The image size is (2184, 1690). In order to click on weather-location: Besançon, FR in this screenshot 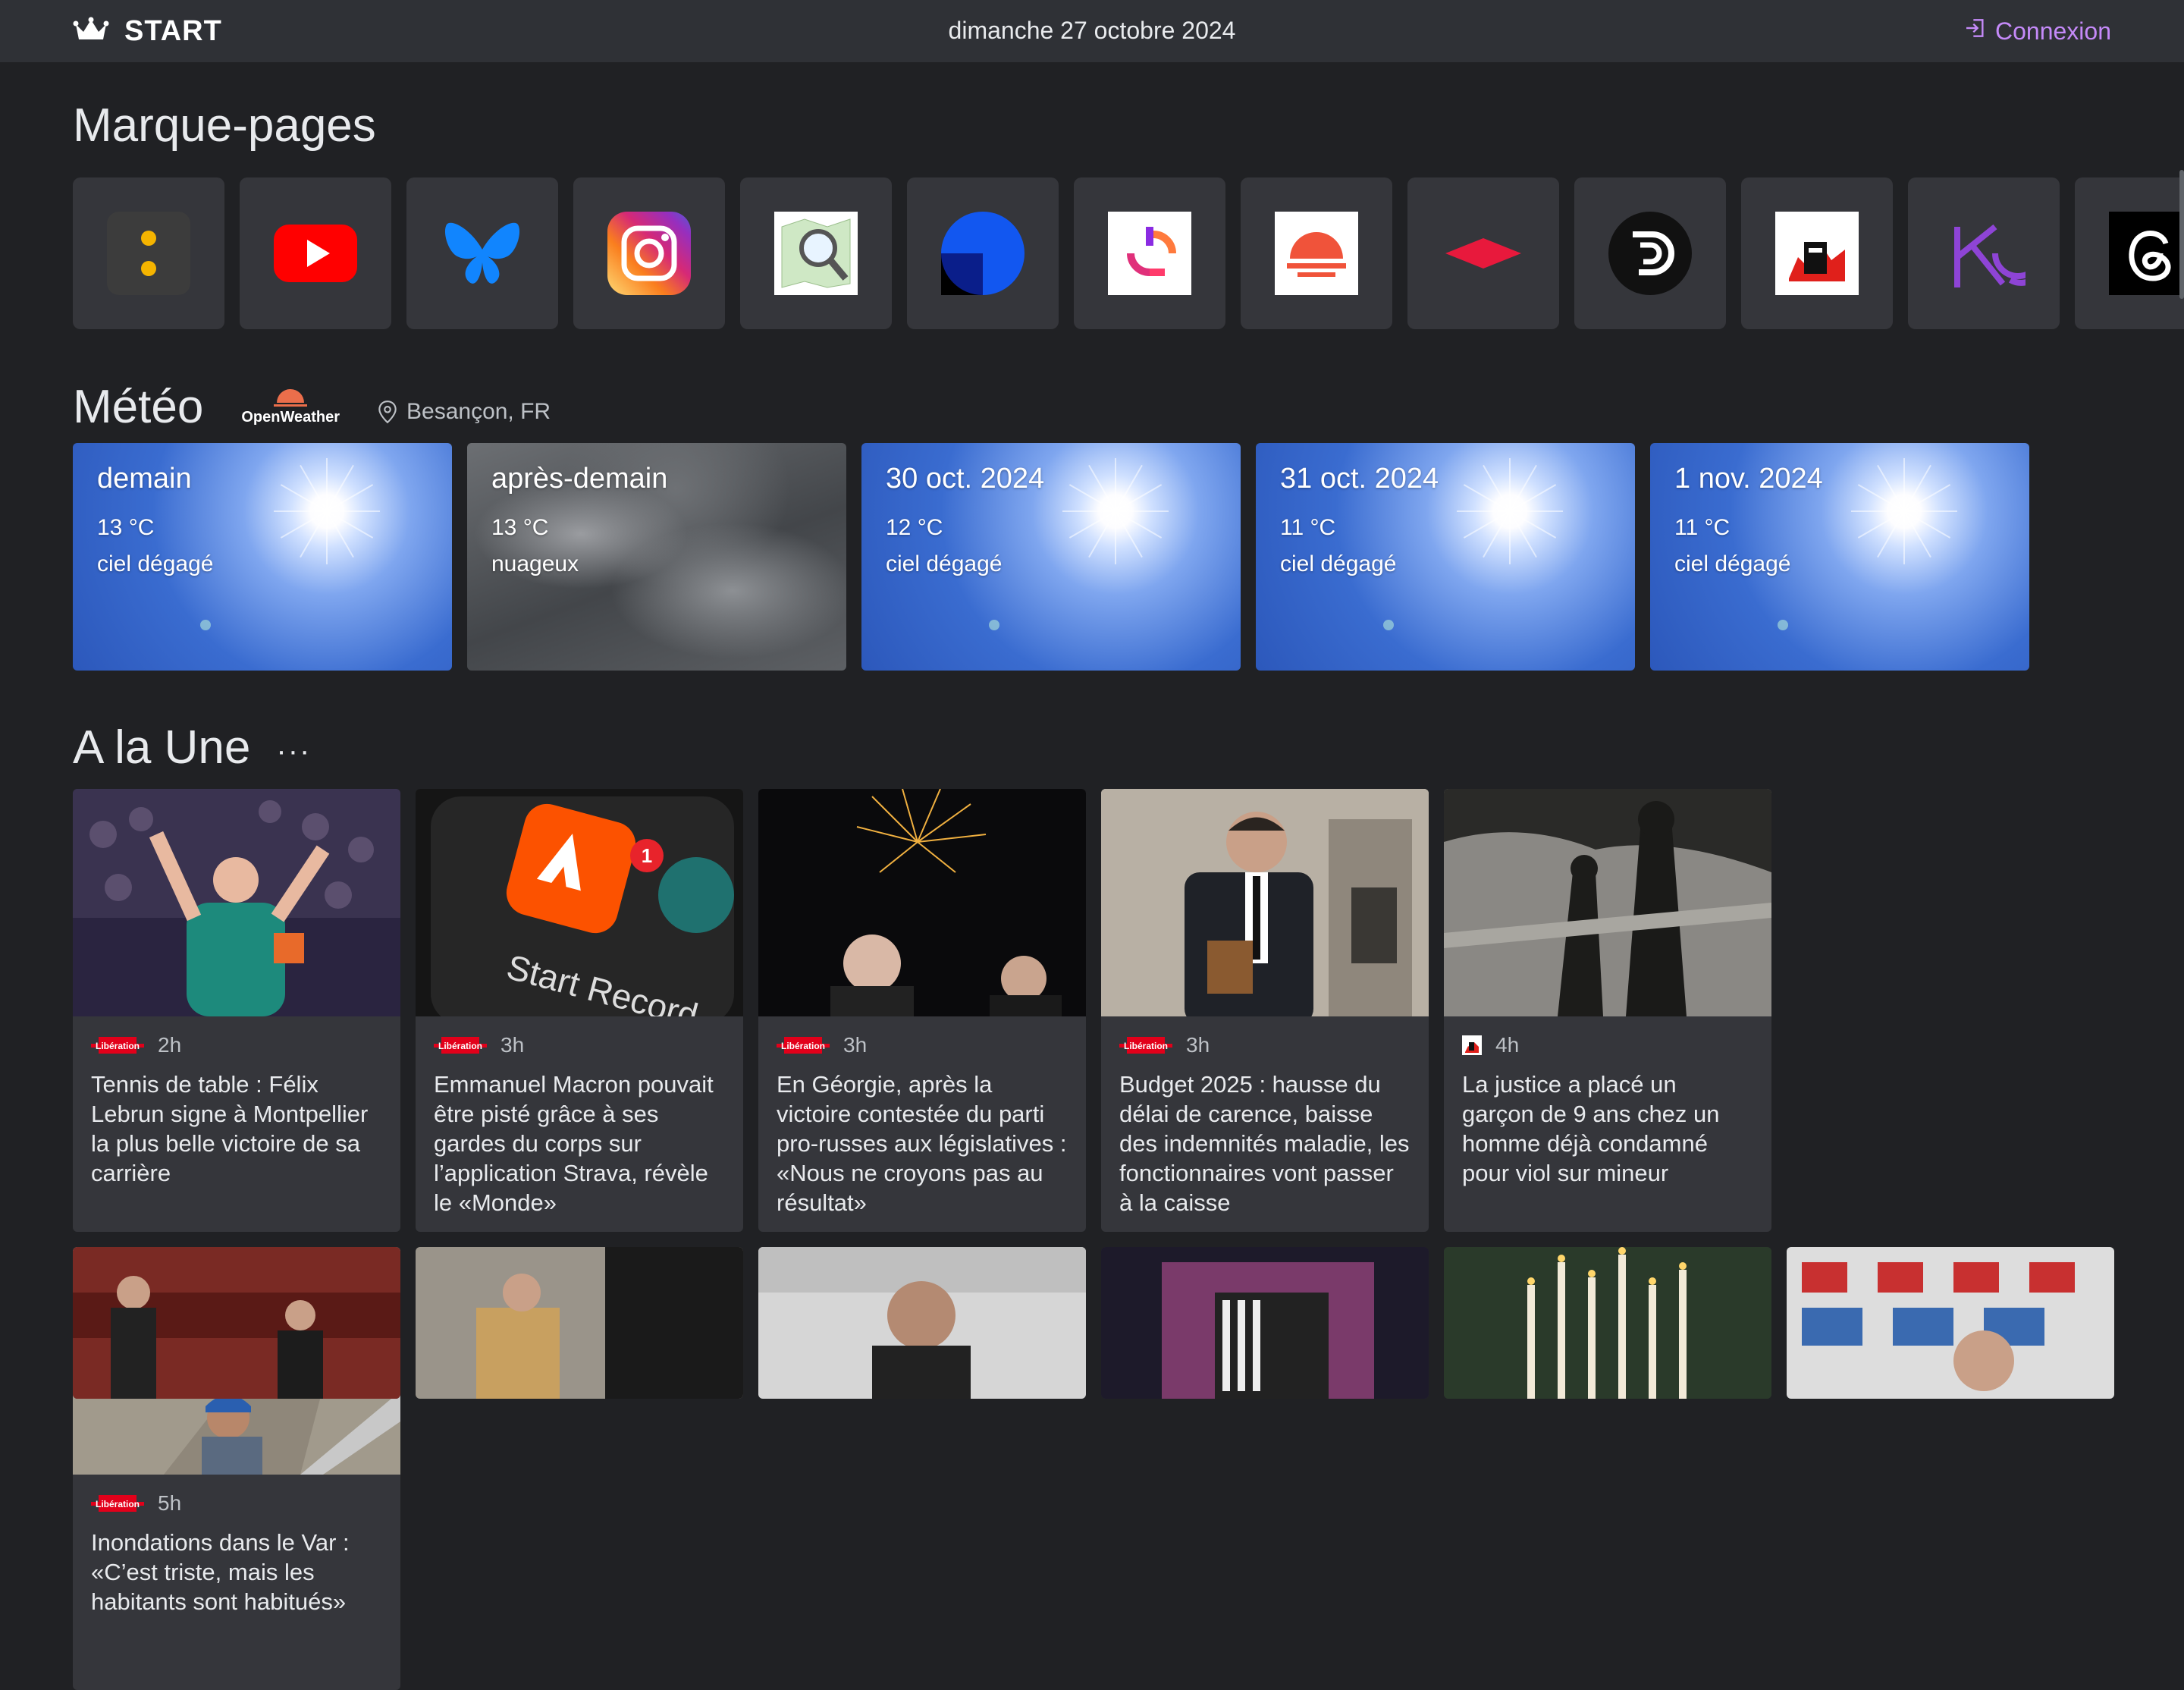, I will do `click(464, 412)`.